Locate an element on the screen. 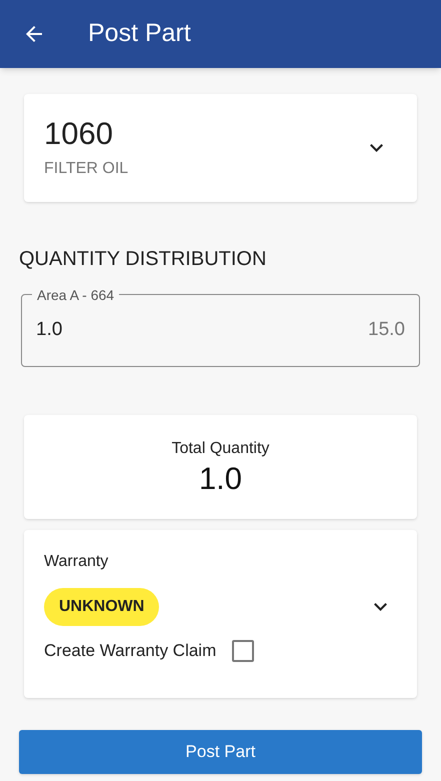  screen-title: Post Part is located at coordinates (139, 34).